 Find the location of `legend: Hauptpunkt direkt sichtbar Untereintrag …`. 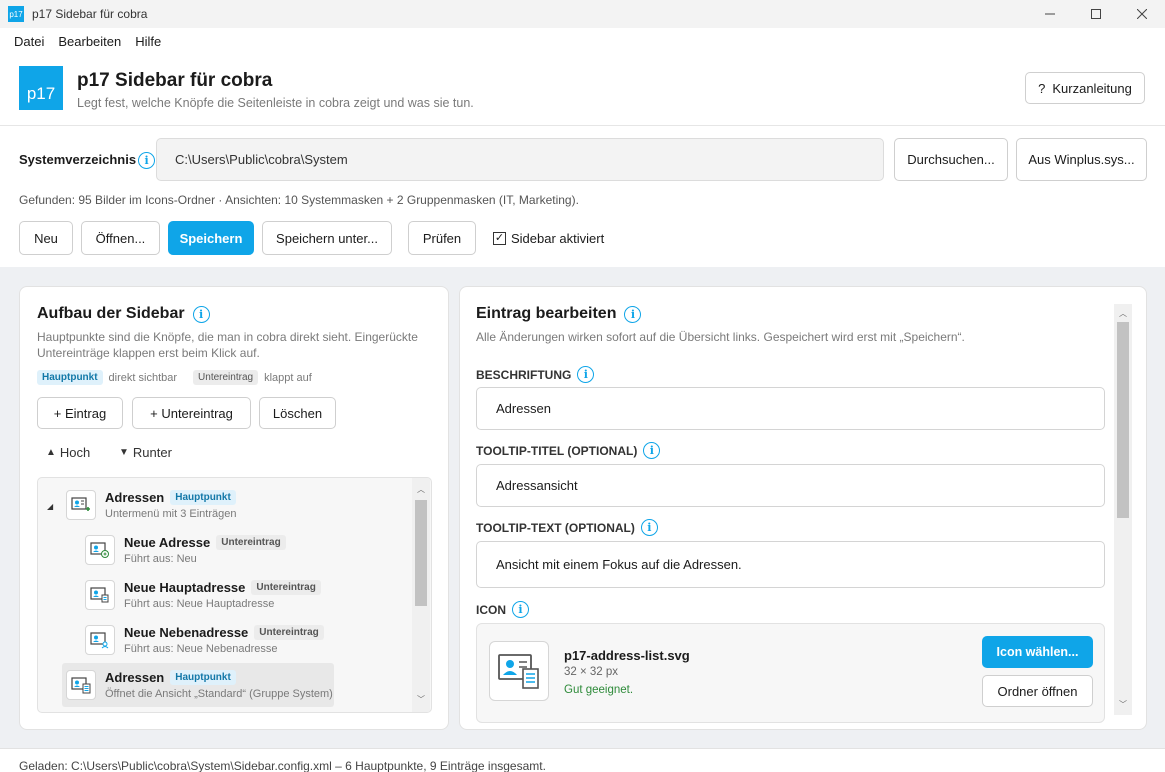

legend: Hauptpunkt direkt sichtbar Untereintrag … is located at coordinates (174, 377).